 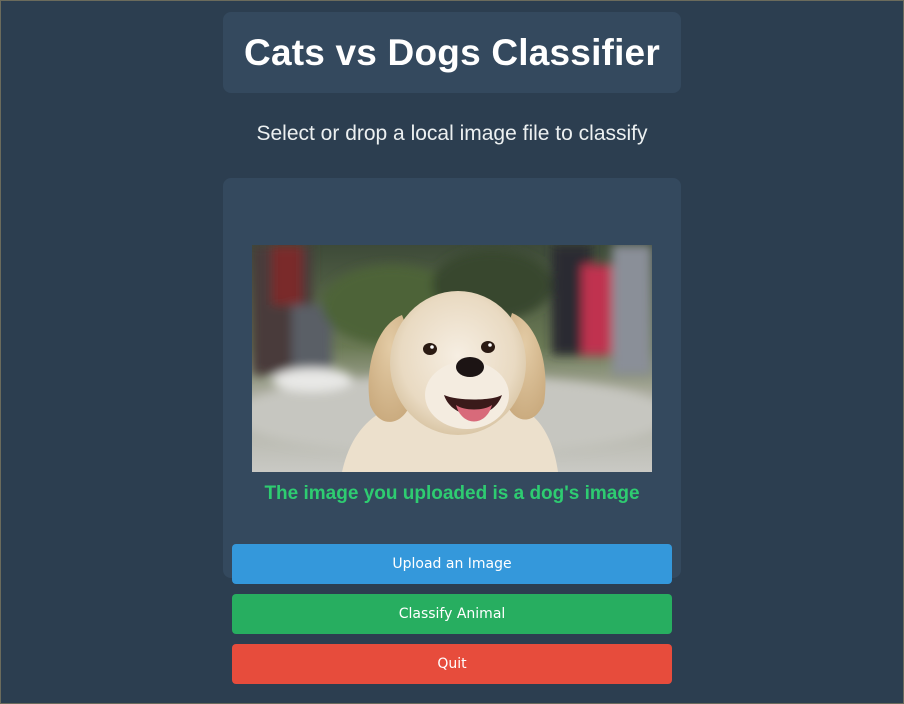 I want to click on title-card: Cats vs Dogs Classifier, so click(x=452, y=52).